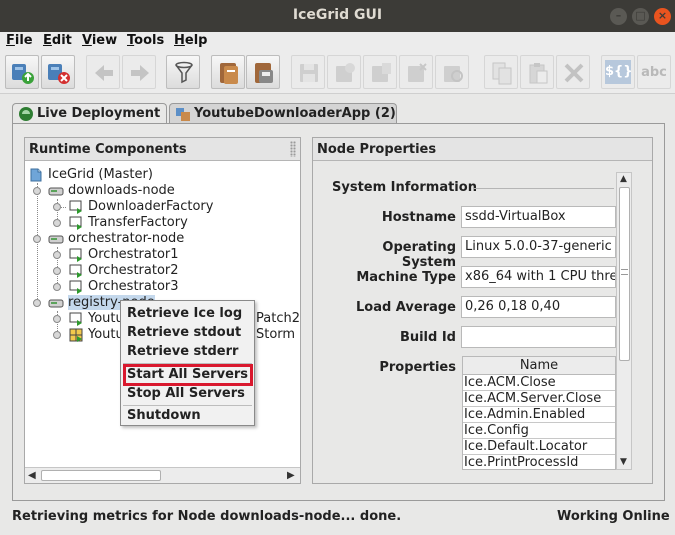  I want to click on build-id-field, so click(538, 337).